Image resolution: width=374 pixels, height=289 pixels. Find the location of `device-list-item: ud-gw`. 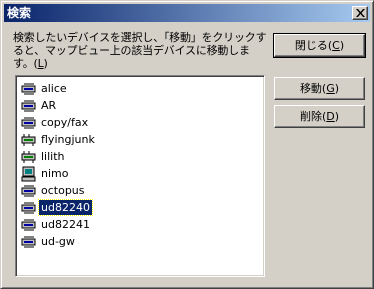

device-list-item: ud-gw is located at coordinates (140, 241).